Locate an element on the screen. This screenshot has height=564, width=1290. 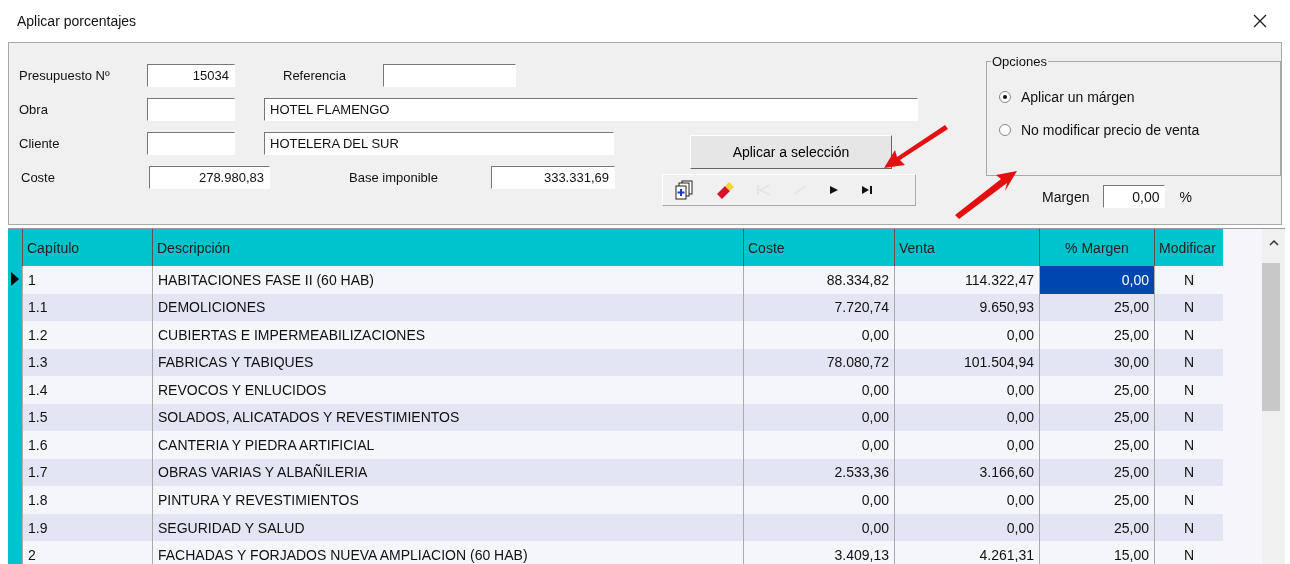
description-cell: FABRICAS Y TABIQUES is located at coordinates (448, 362).